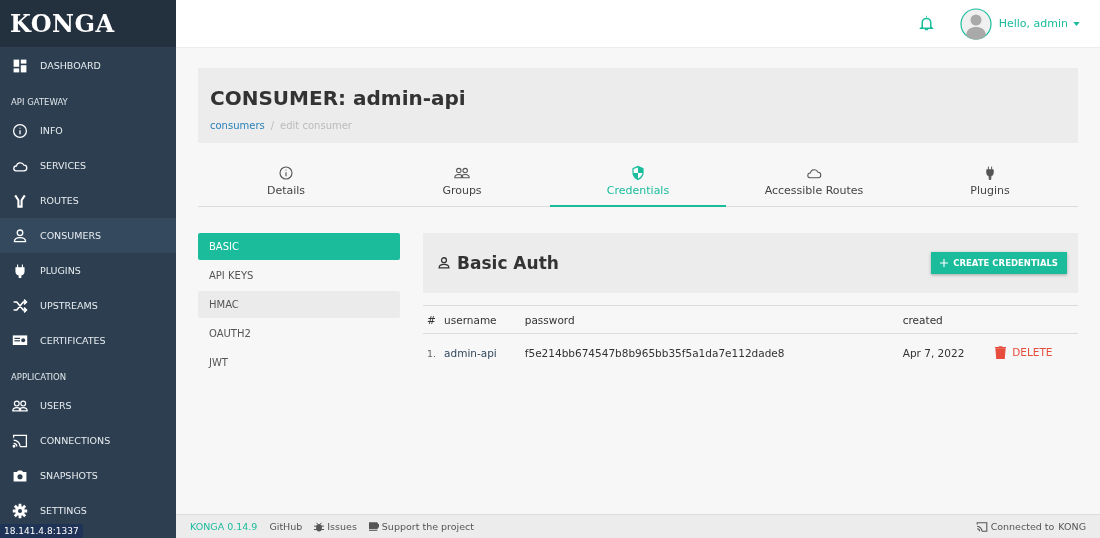  Describe the element at coordinates (421, 526) in the screenshot. I see `footer-link: Support the project` at that location.